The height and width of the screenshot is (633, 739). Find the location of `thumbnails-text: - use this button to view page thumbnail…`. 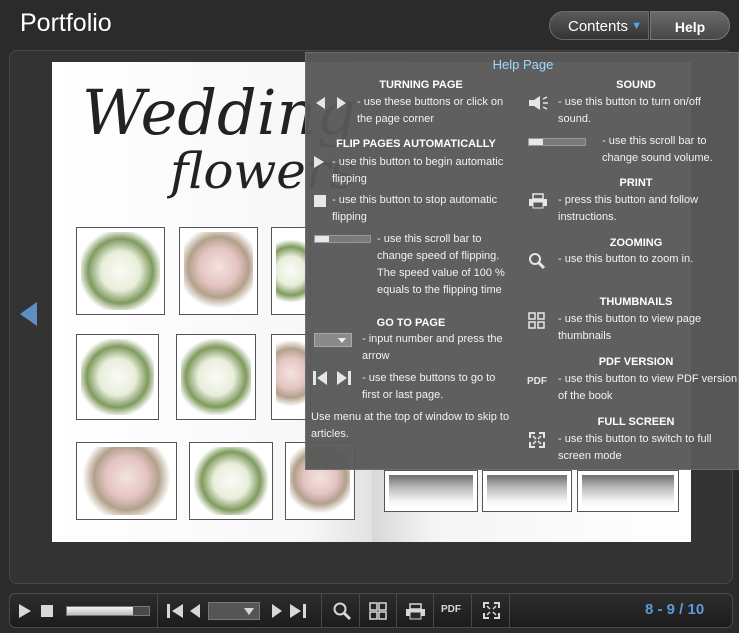

thumbnails-text: - use this button to view page thumbnail… is located at coordinates (630, 327).